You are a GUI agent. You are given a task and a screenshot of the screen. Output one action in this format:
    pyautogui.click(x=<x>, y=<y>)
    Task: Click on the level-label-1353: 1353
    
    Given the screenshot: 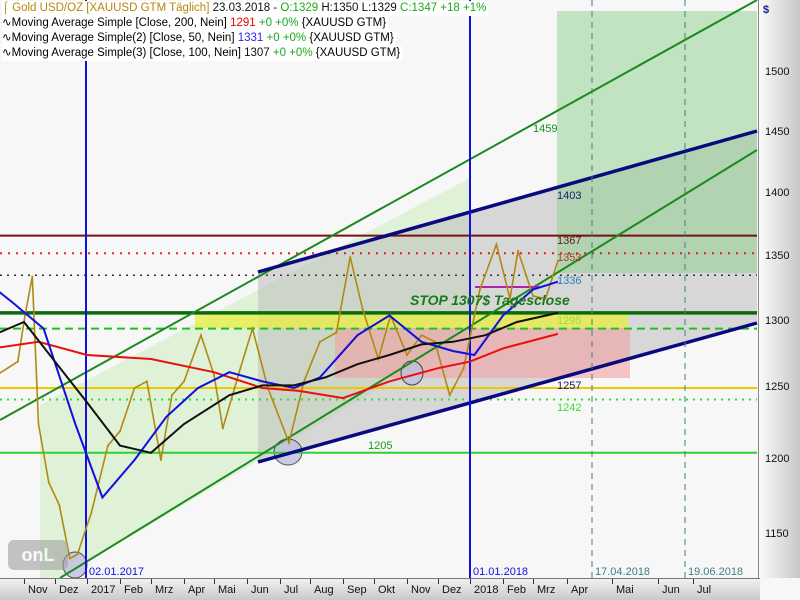 What is the action you would take?
    pyautogui.click(x=569, y=258)
    